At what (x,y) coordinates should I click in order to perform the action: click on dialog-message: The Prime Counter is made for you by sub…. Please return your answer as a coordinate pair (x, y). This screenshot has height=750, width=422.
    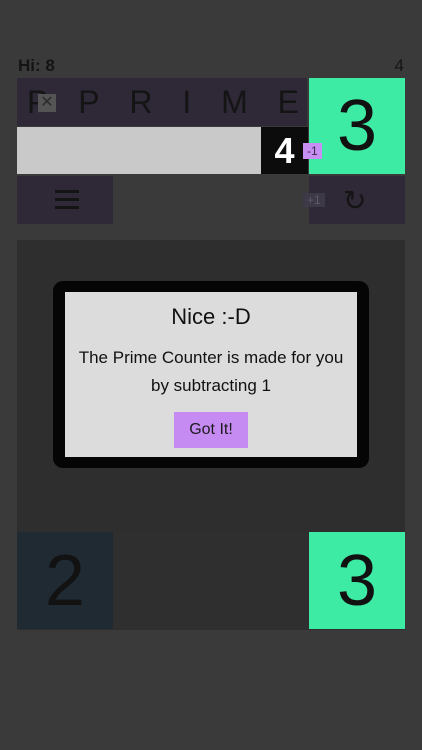
    Looking at the image, I should click on (211, 371).